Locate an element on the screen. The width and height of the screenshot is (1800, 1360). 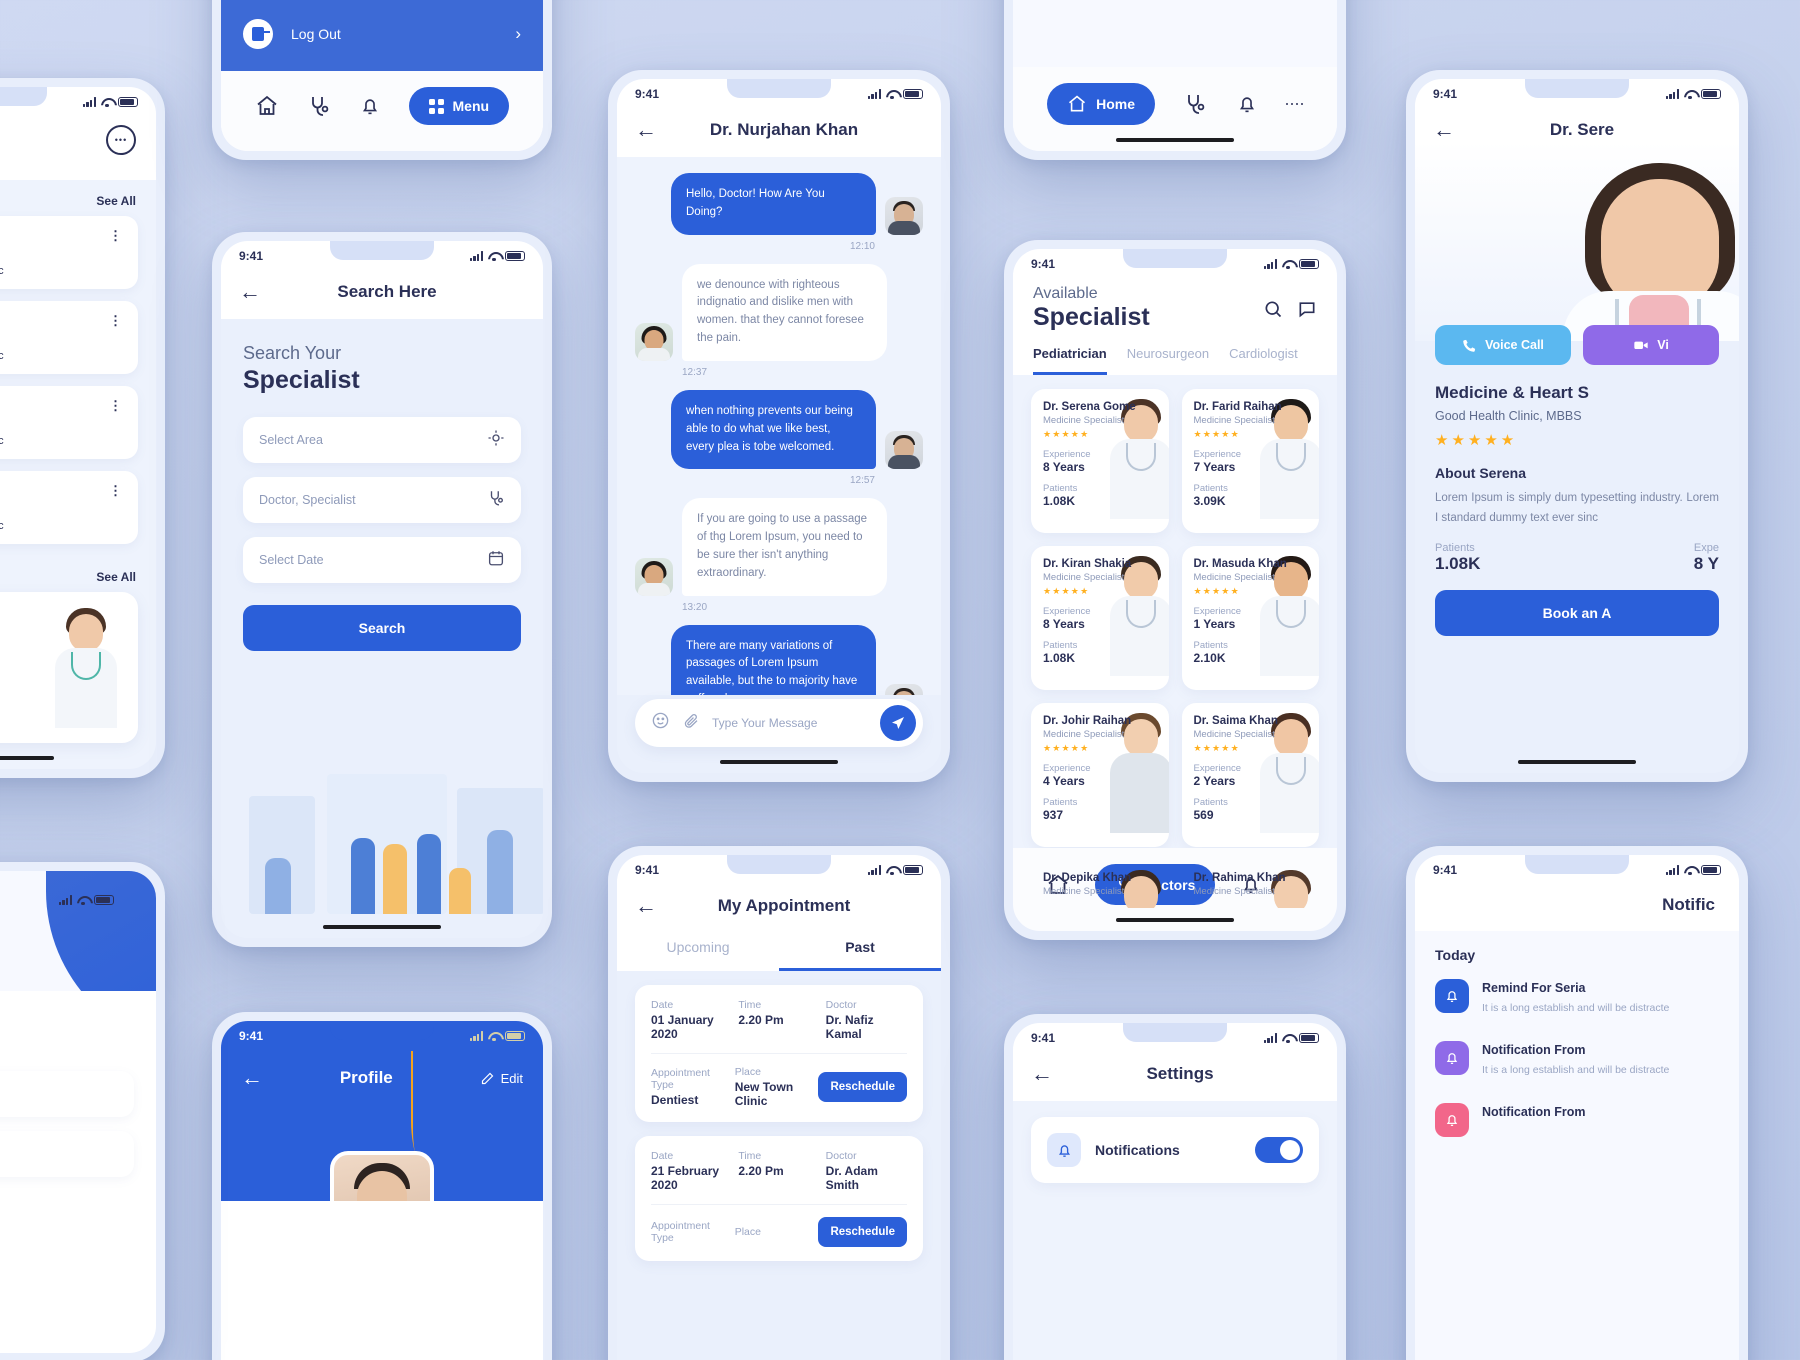
message-input: Type Your Message is located at coordinates (790, 723).